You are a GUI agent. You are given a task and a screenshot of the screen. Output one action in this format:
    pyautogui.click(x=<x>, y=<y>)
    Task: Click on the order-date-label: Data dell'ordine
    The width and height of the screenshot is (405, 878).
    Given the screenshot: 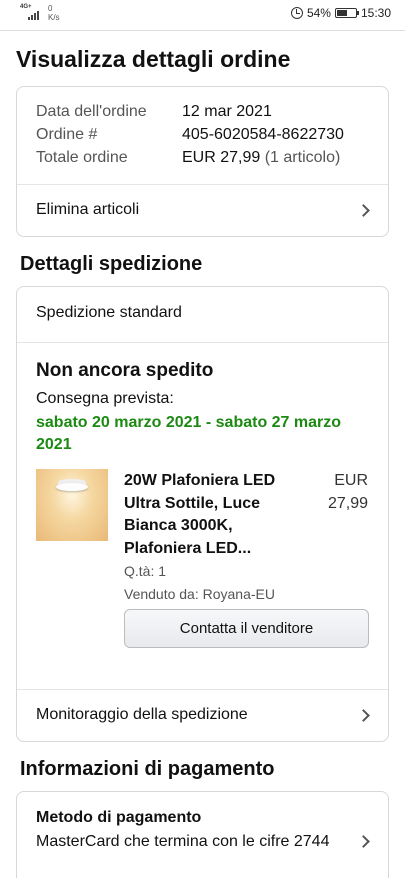 What is the action you would take?
    pyautogui.click(x=91, y=111)
    